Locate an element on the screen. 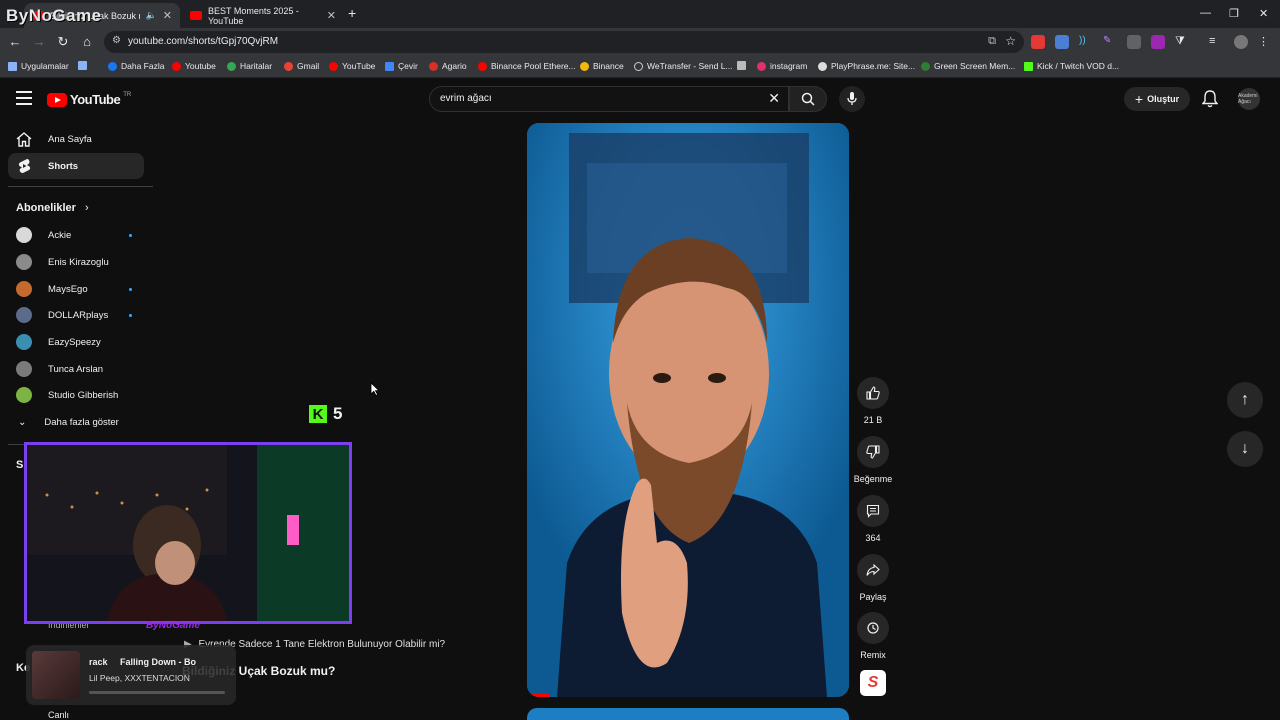  dislike-label: Beğenme is located at coordinates (873, 479).